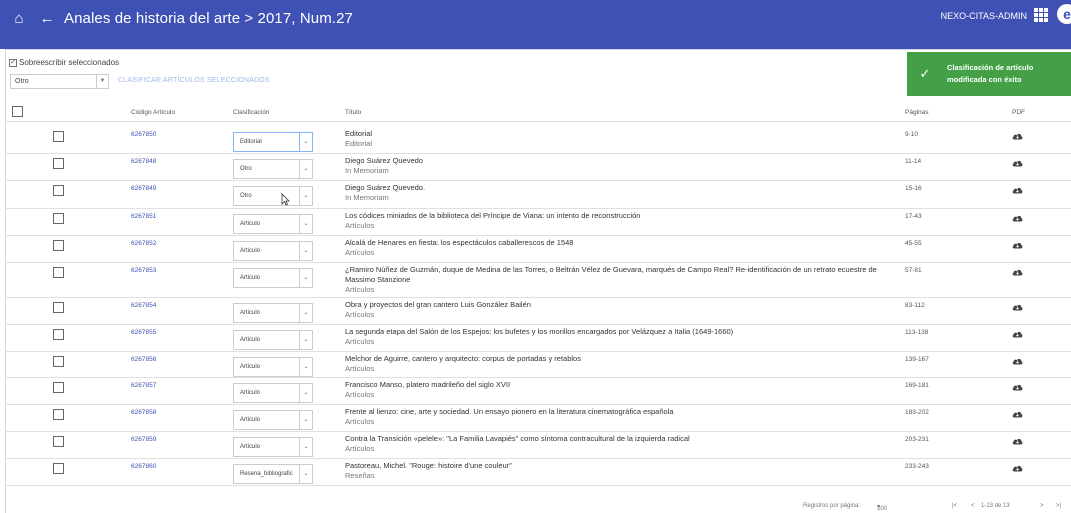 This screenshot has height=513, width=1071. I want to click on next-page-icon: >, so click(1042, 506).